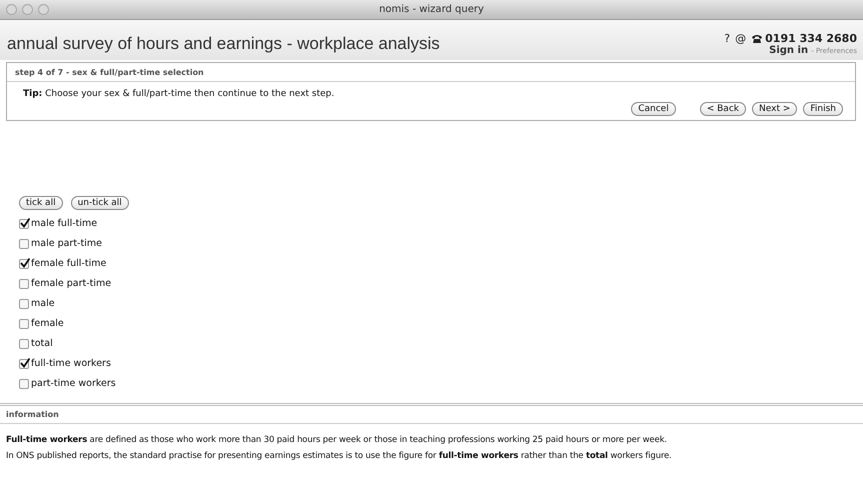 The height and width of the screenshot is (478, 863). What do you see at coordinates (727, 38) in the screenshot?
I see `help-link: ?` at bounding box center [727, 38].